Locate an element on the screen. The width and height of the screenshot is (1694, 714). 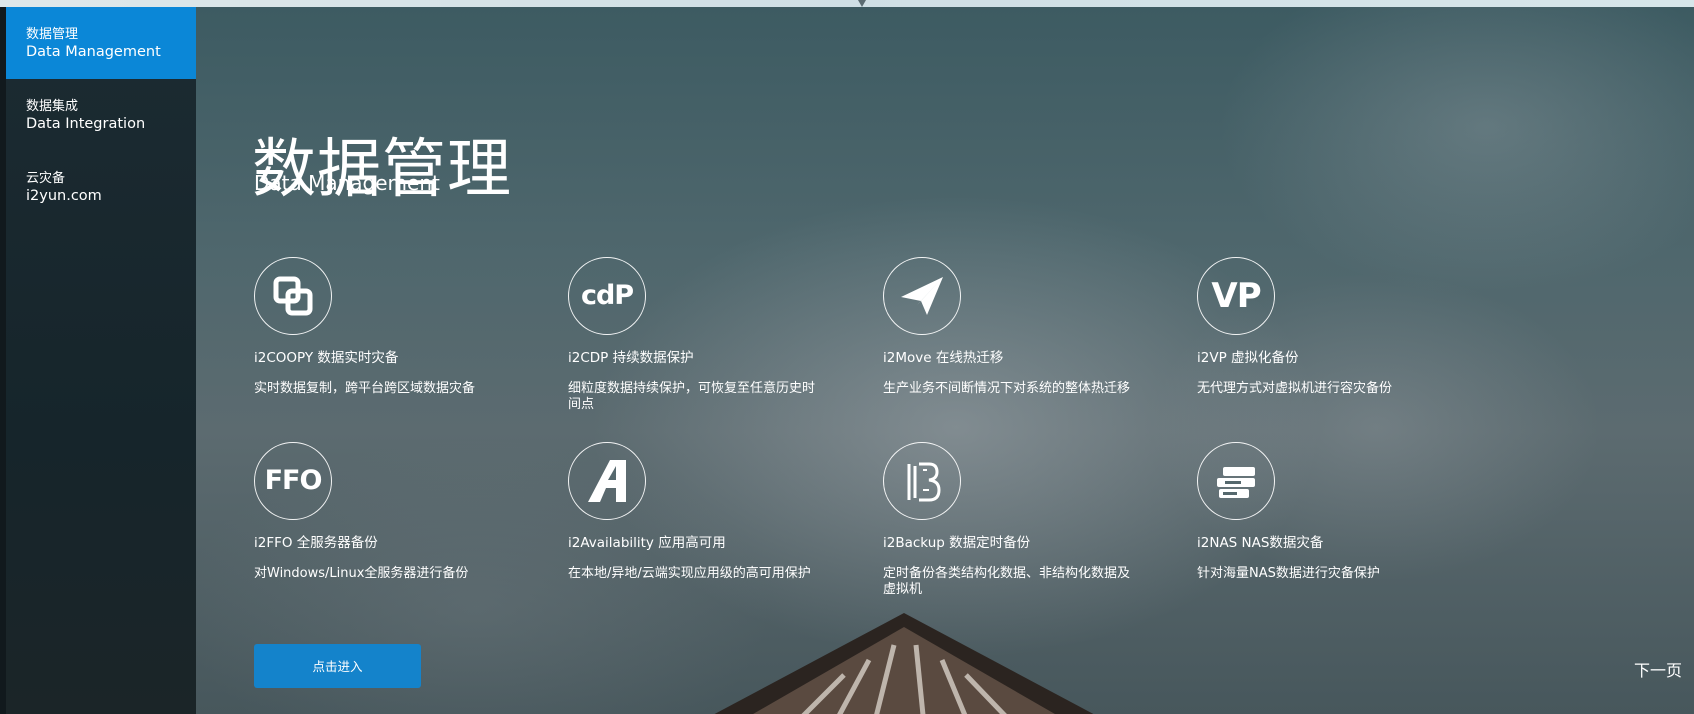
product-desc: 无代理方式对虚拟机进行容灾备份 is located at coordinates (1295, 388).